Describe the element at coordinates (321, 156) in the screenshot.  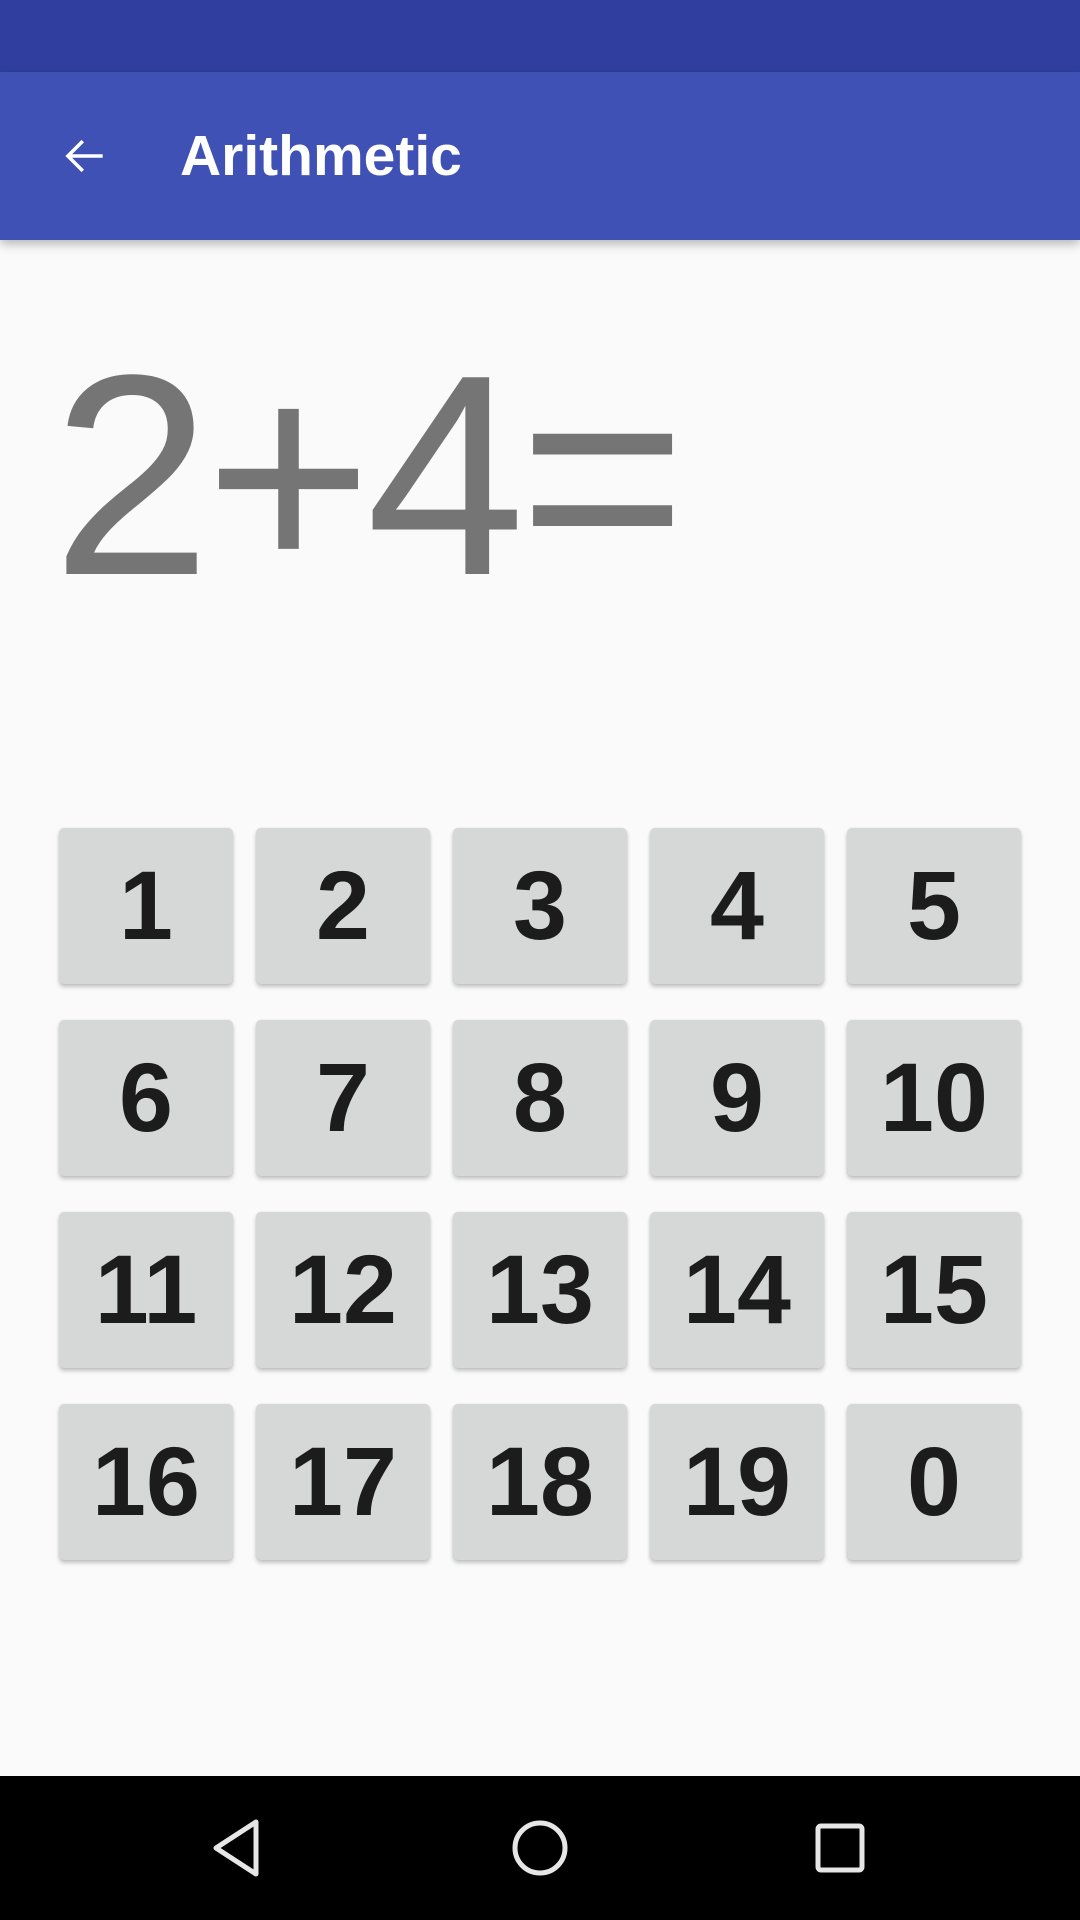
I see `toolbar-title: Arithmetic` at that location.